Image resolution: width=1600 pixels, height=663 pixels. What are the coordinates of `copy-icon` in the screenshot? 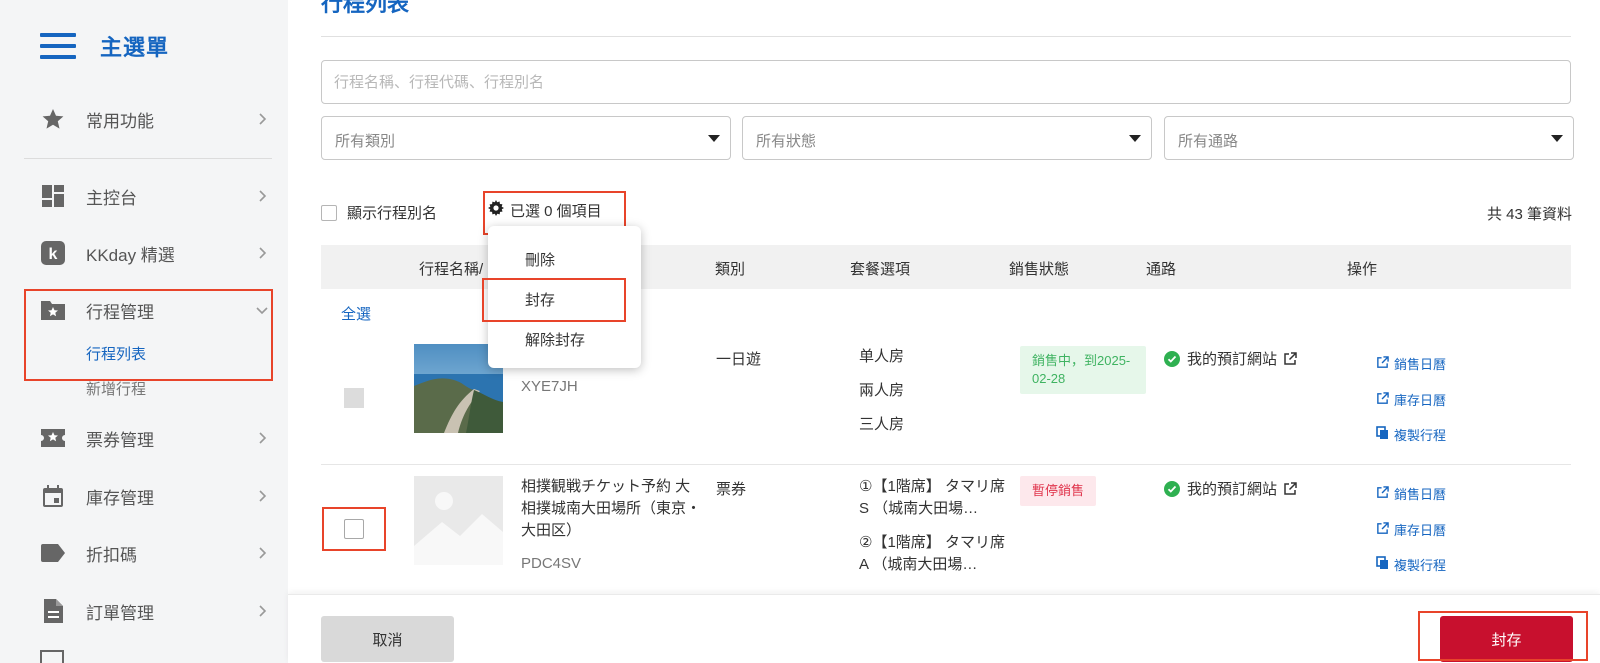 It's located at (1385, 434).